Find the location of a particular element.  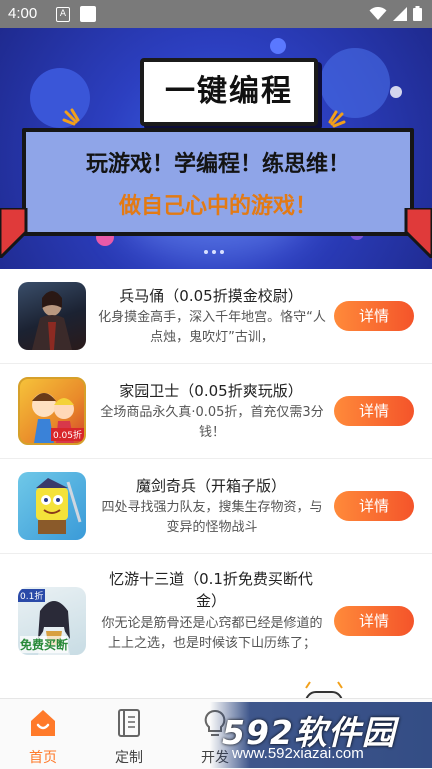

watermark-url: www.592xiazai.com is located at coordinates (298, 753).